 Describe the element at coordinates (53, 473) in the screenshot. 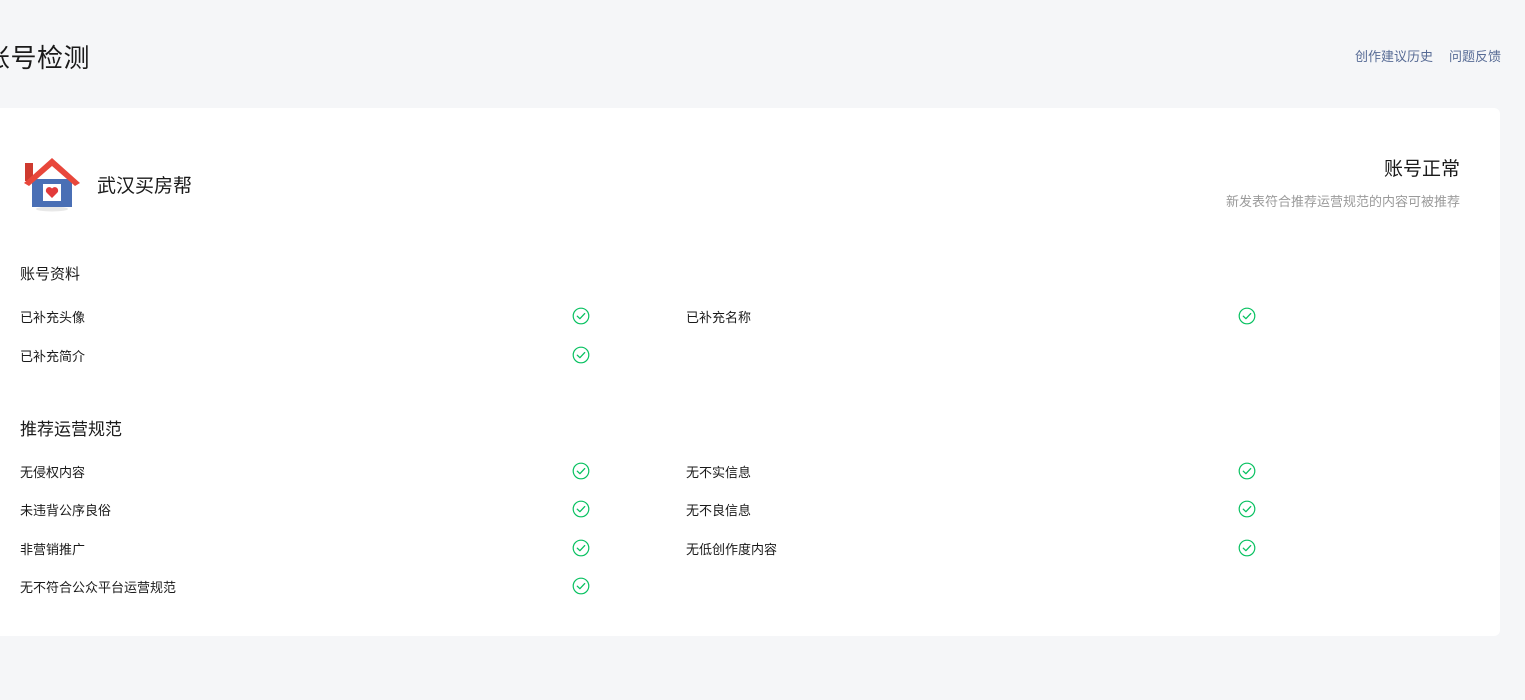

I see `check-item-label: 无侵权内容` at that location.